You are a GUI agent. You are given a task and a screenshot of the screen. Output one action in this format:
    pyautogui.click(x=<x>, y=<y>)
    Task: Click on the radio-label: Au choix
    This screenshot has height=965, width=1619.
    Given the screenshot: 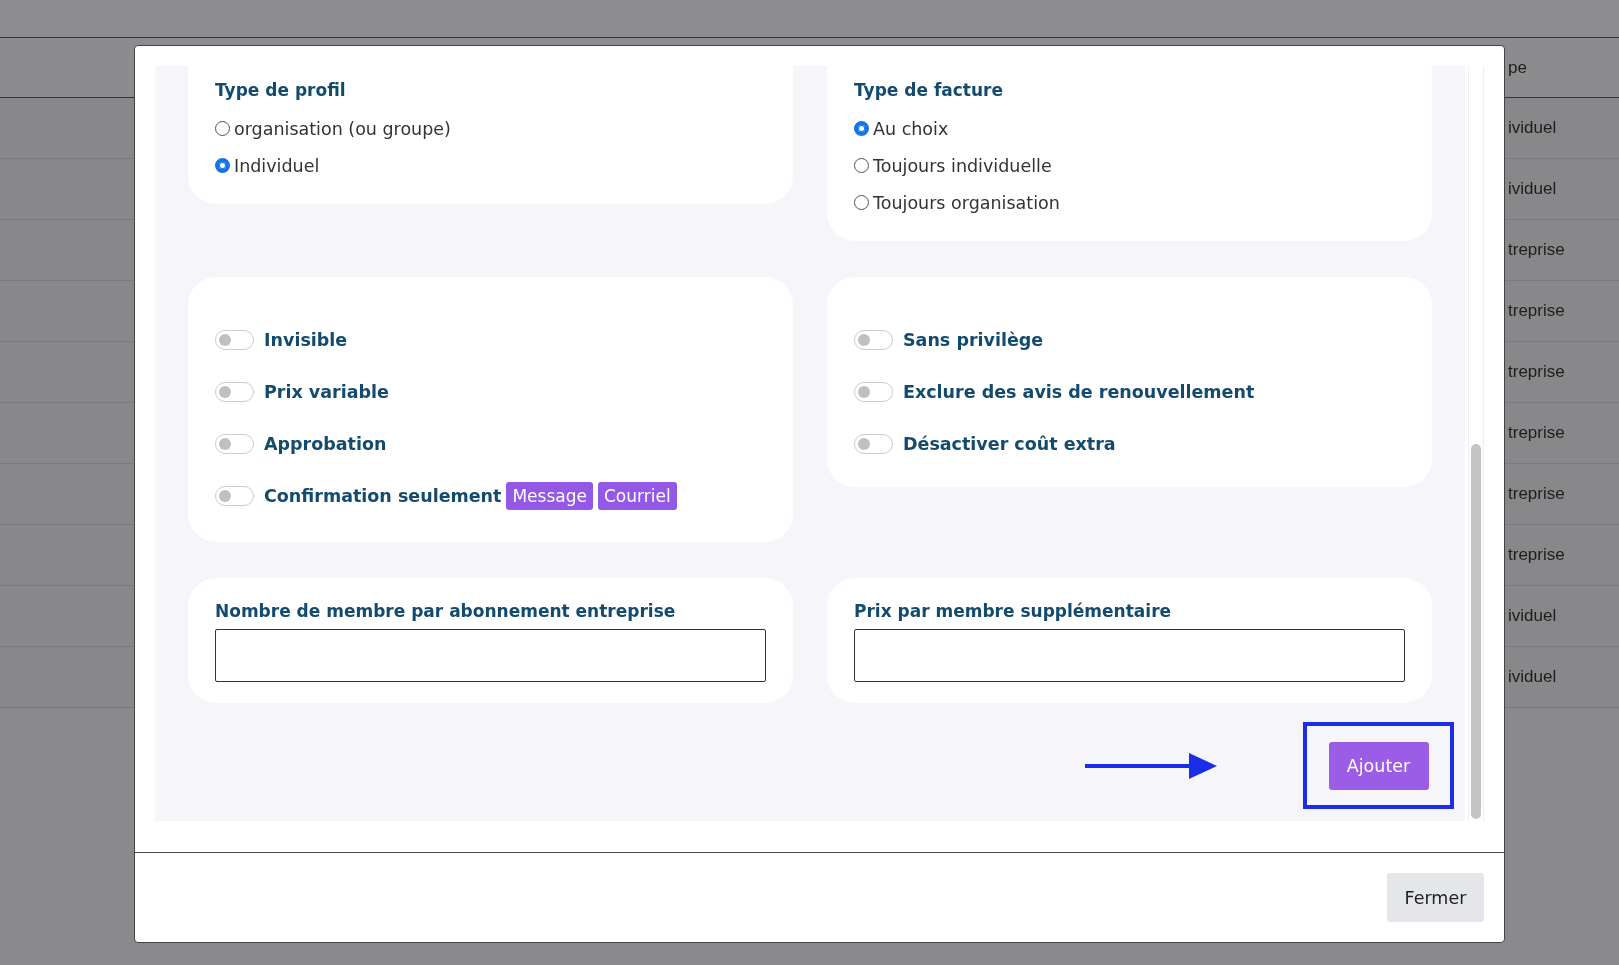 What is the action you would take?
    pyautogui.click(x=911, y=128)
    